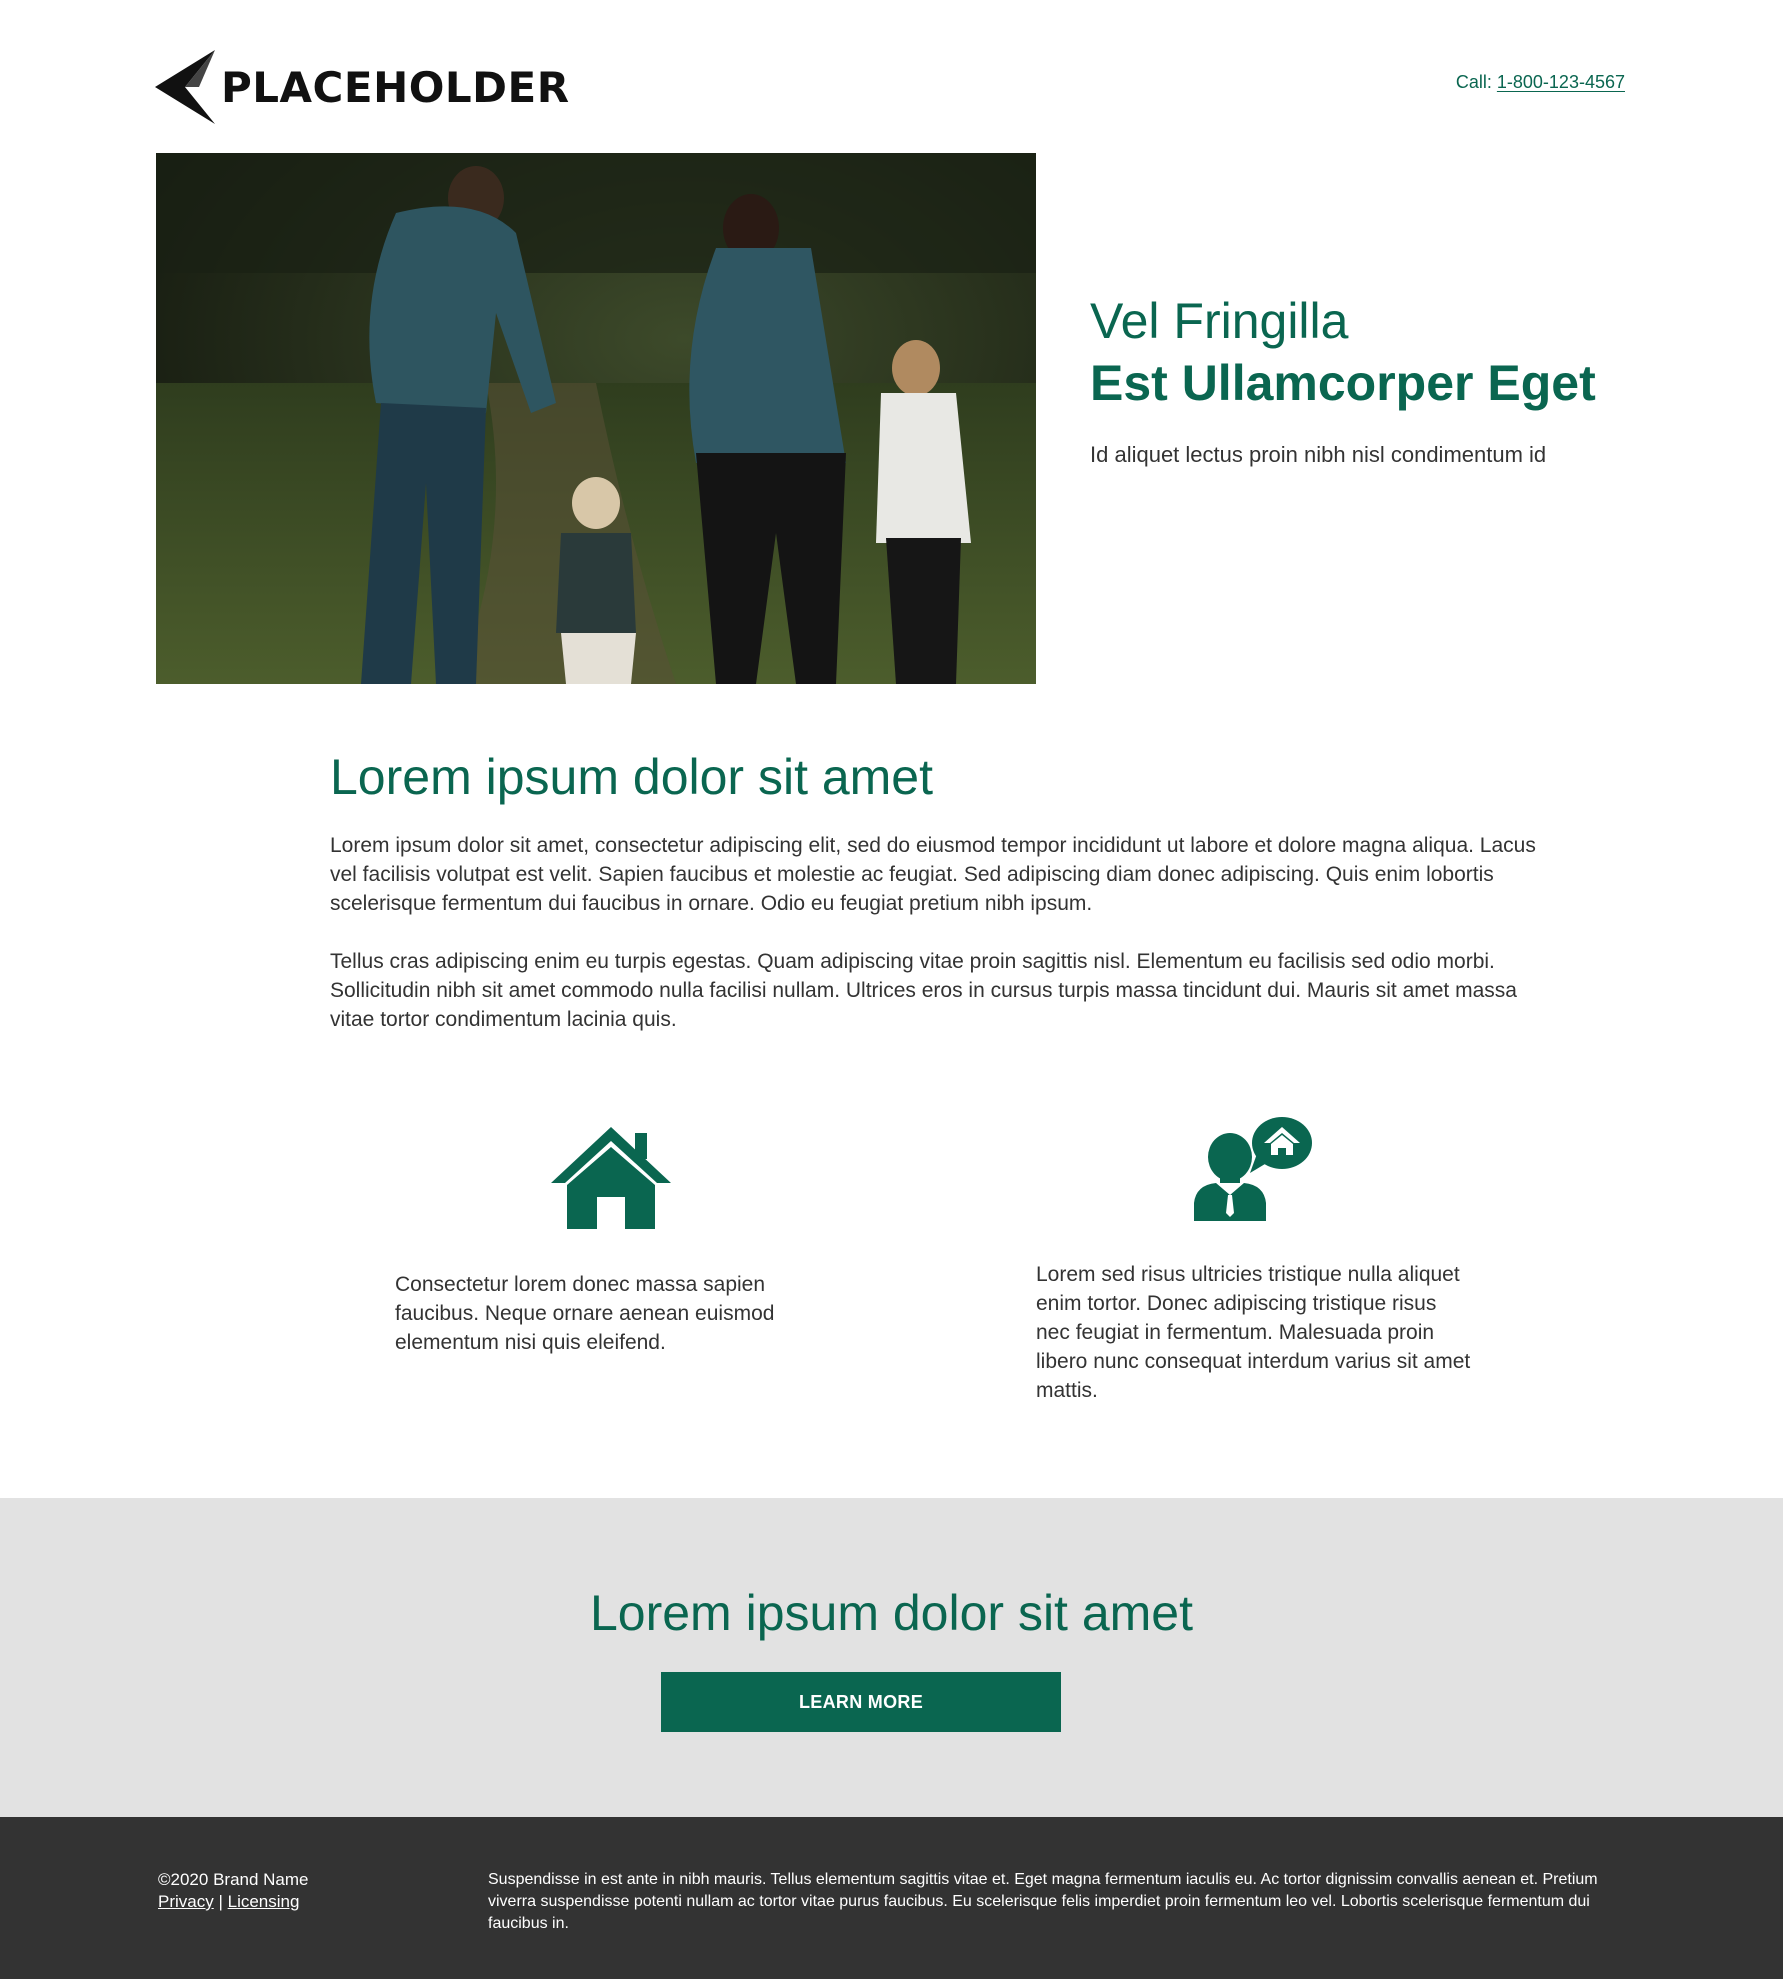 The width and height of the screenshot is (1783, 1979). Describe the element at coordinates (185, 86) in the screenshot. I see `paper-plane-logo-icon` at that location.